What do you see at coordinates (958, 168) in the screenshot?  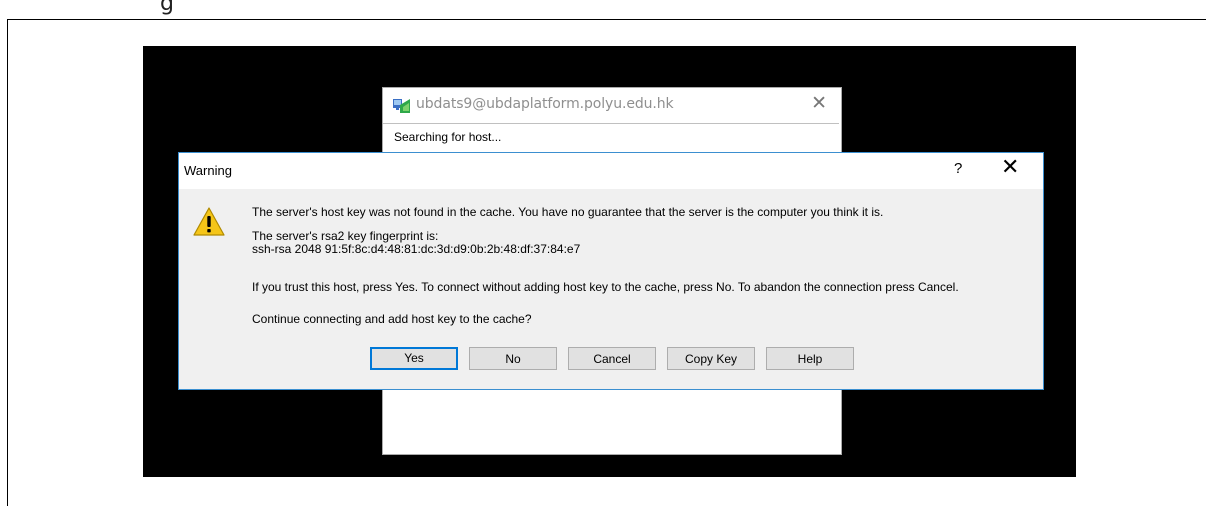 I see `help-icon: ?` at bounding box center [958, 168].